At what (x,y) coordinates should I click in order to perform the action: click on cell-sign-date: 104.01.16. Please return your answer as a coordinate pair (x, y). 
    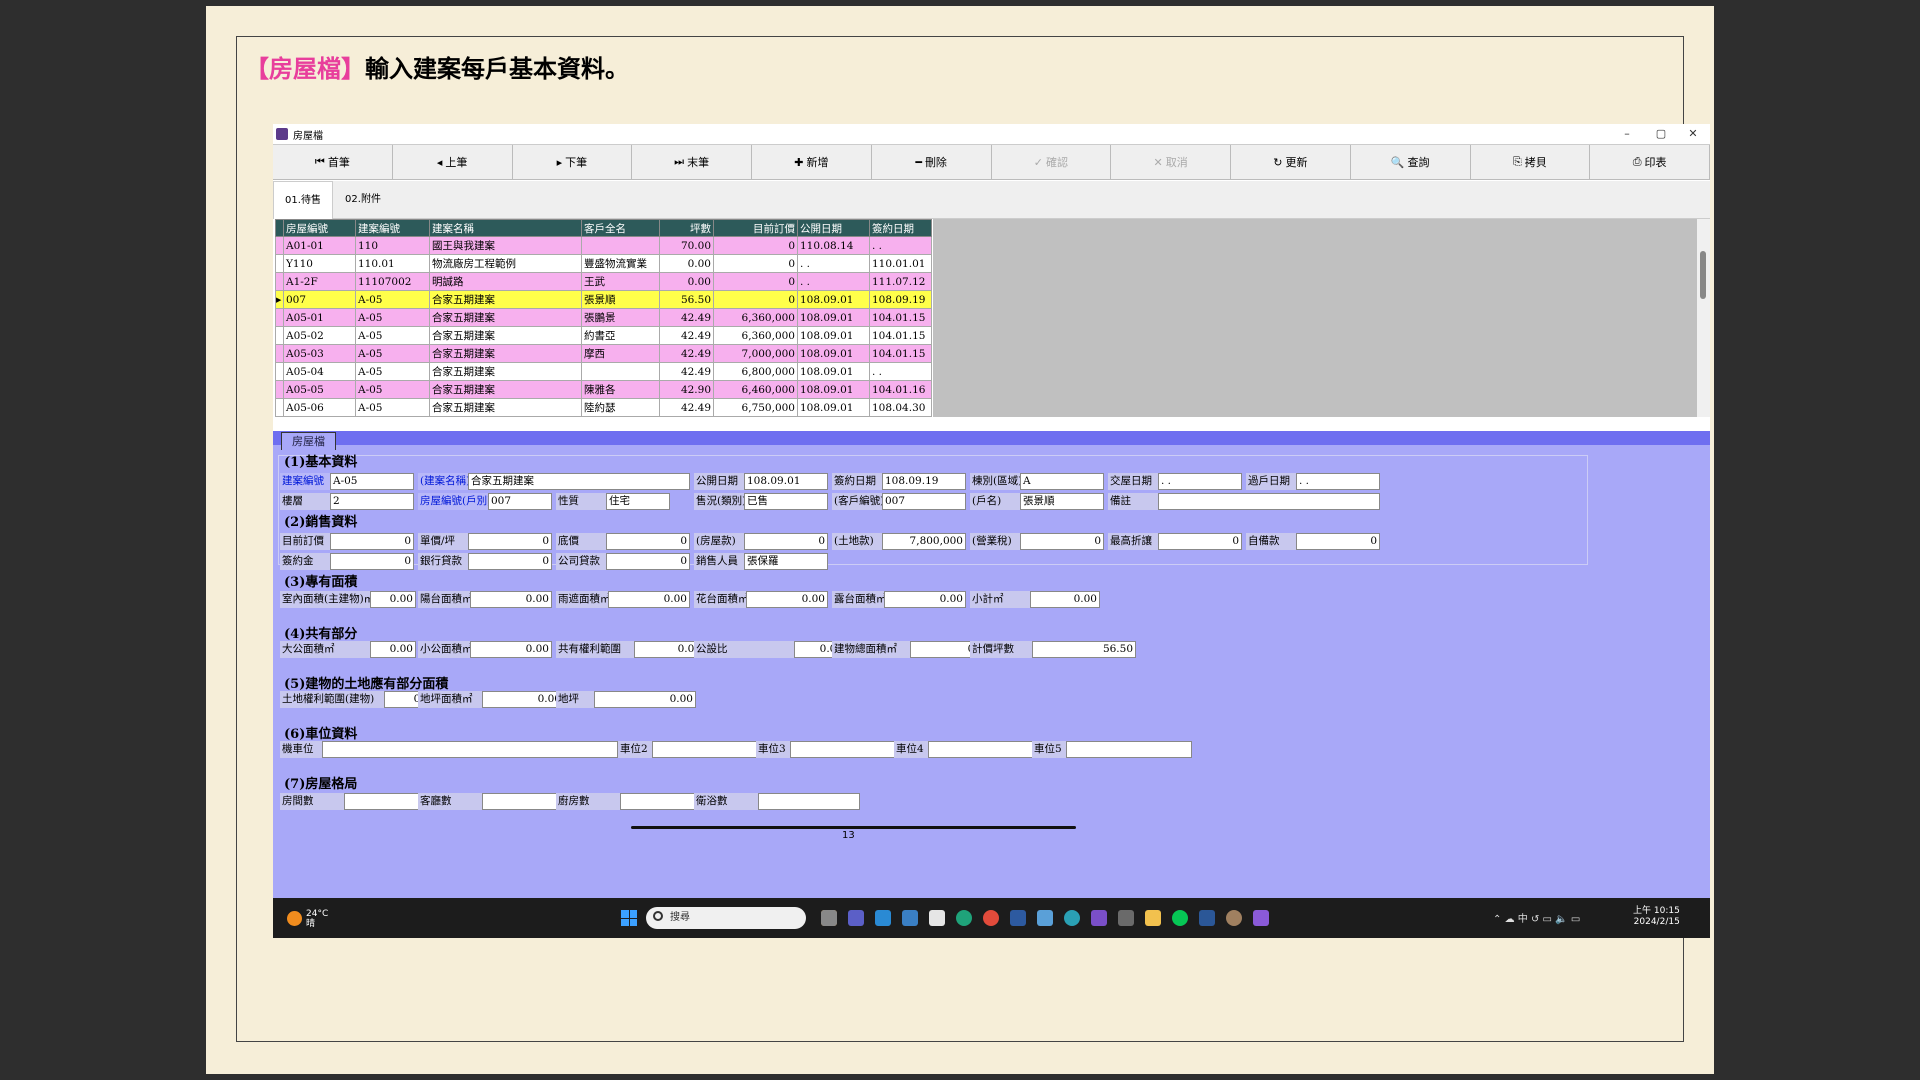
    Looking at the image, I should click on (900, 389).